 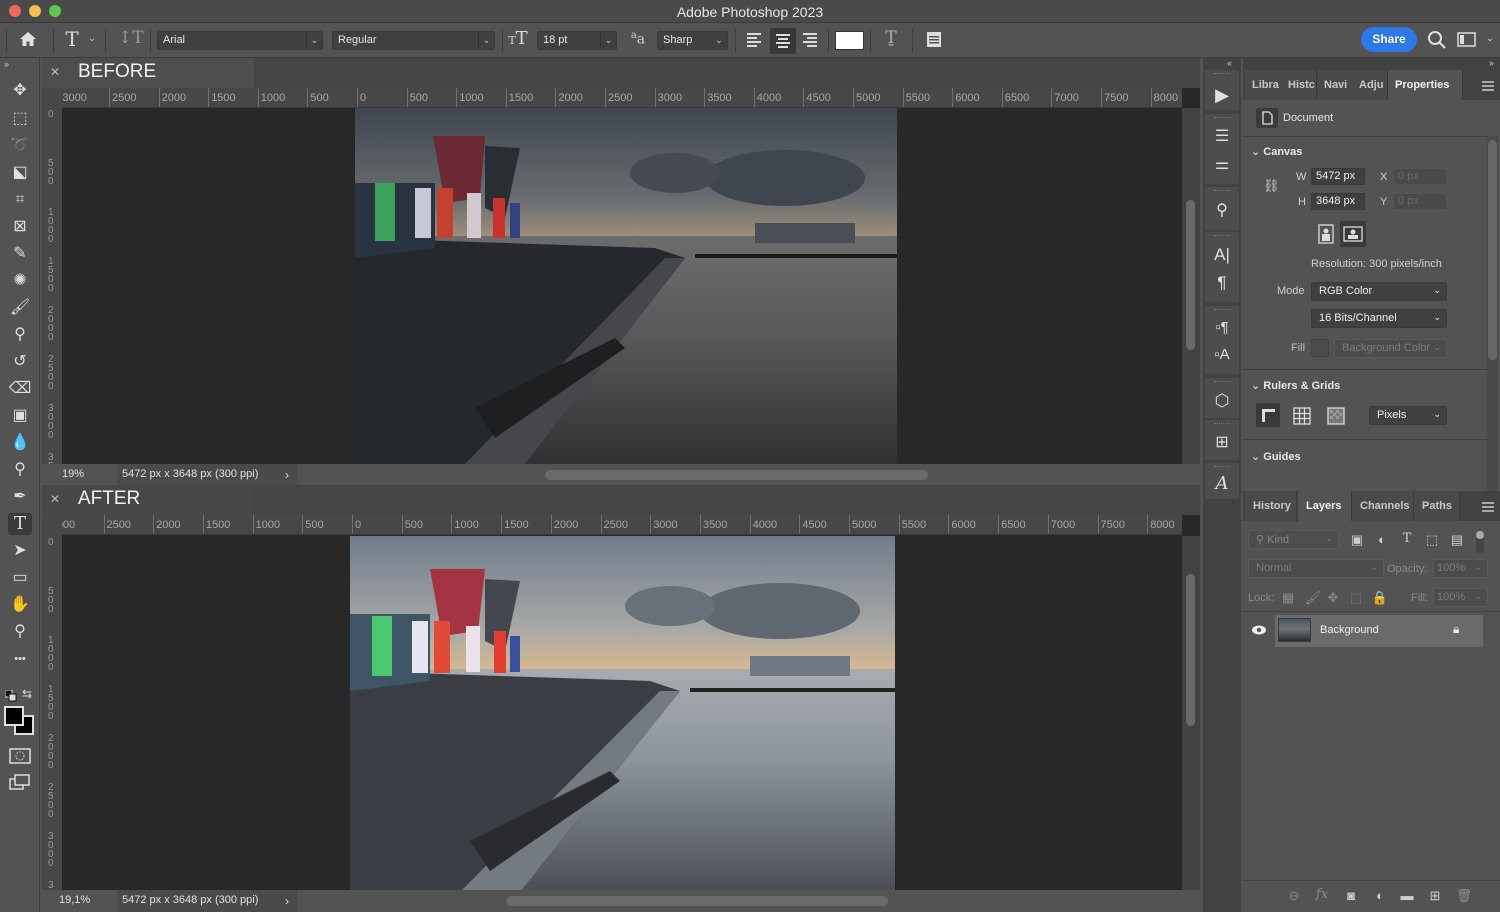 What do you see at coordinates (72, 40) in the screenshot?
I see `type-tool-preset-icon: T` at bounding box center [72, 40].